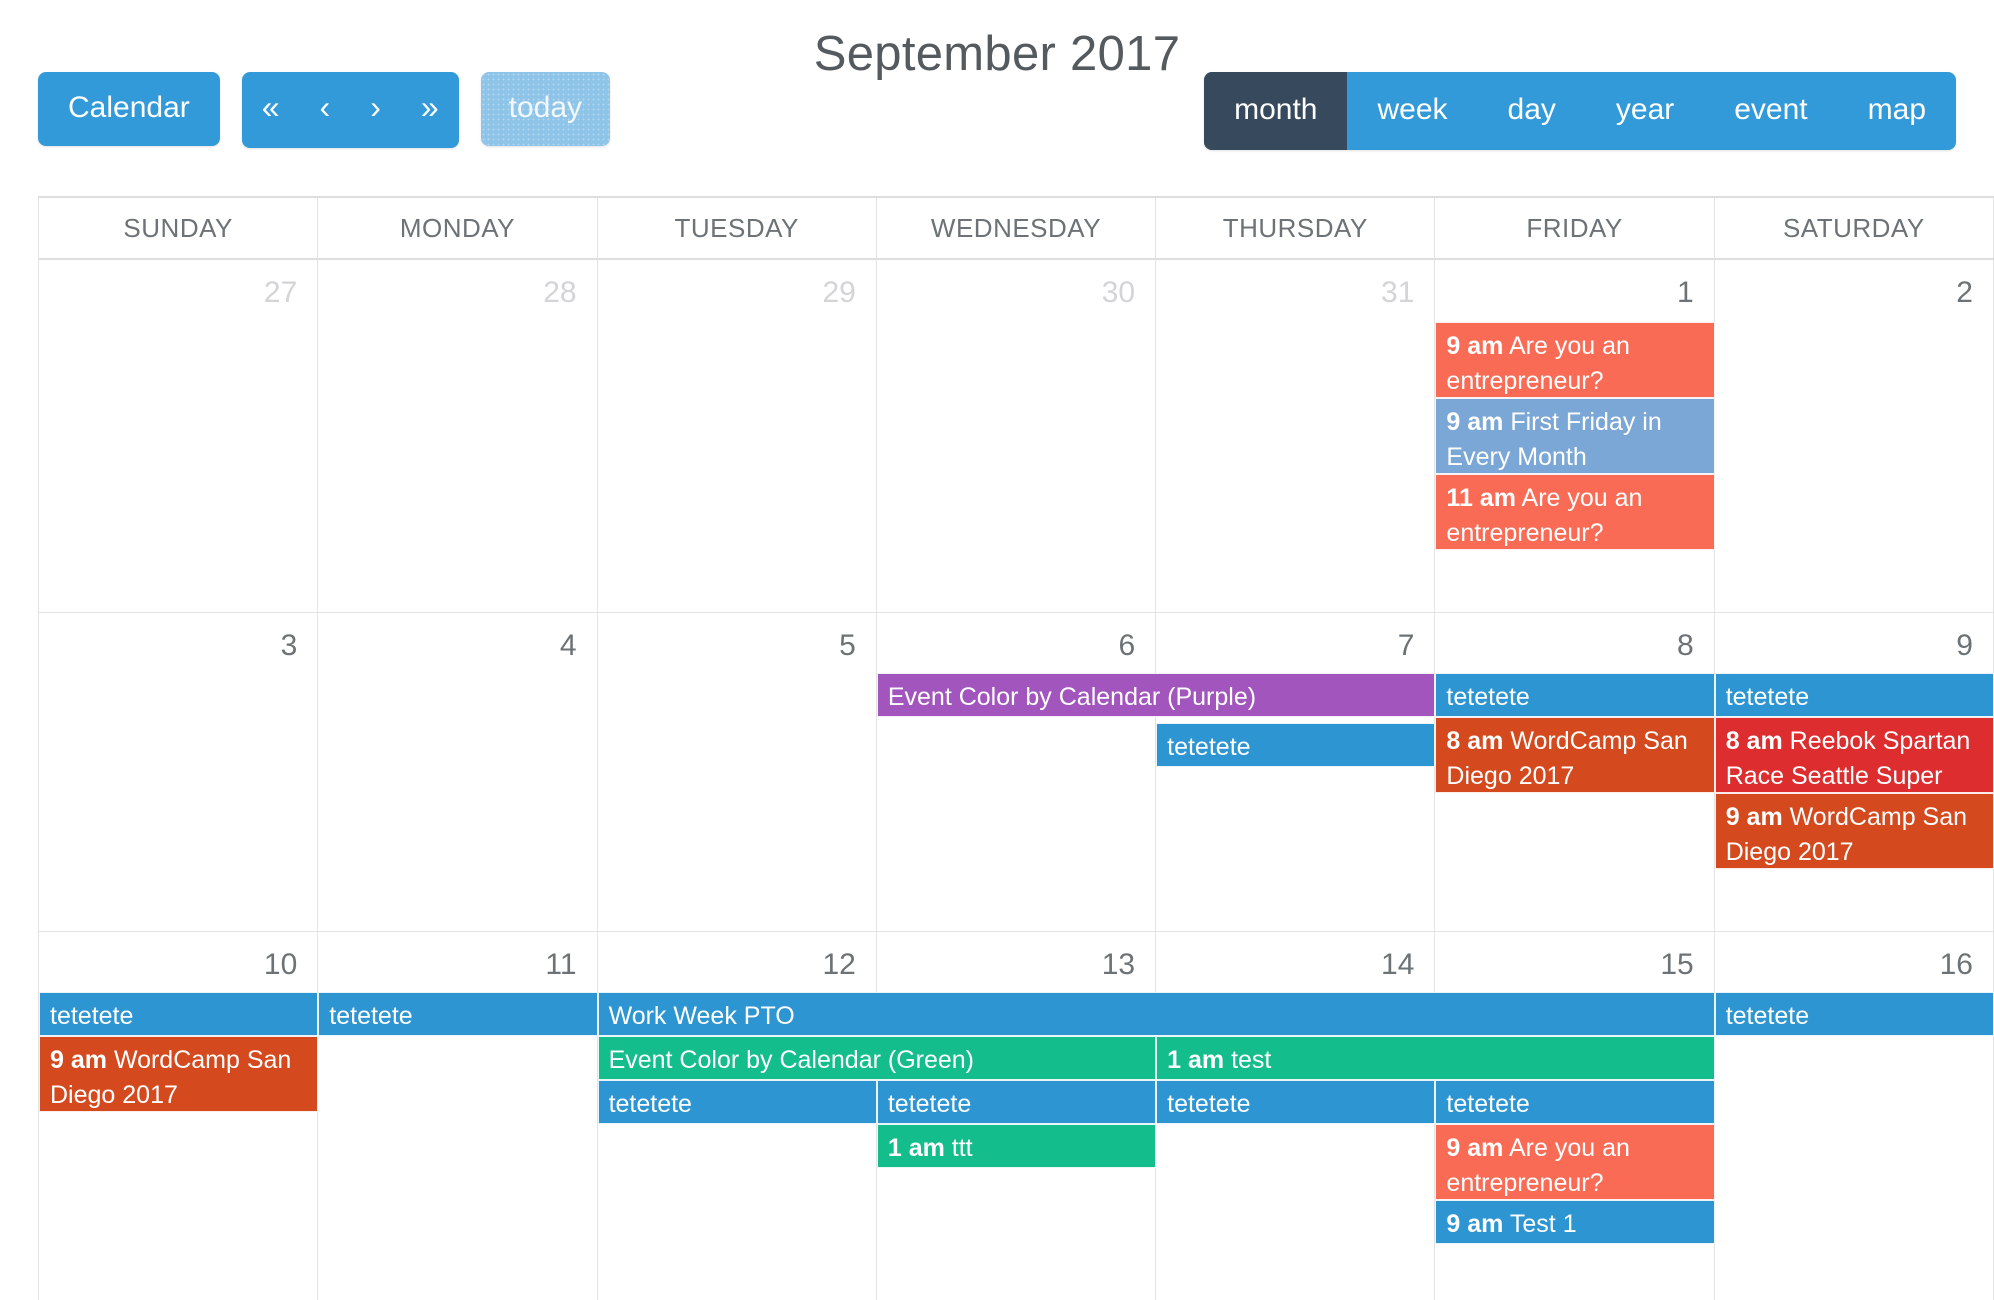 Image resolution: width=1994 pixels, height=1300 pixels. I want to click on day-cell-3: 3, so click(179, 772).